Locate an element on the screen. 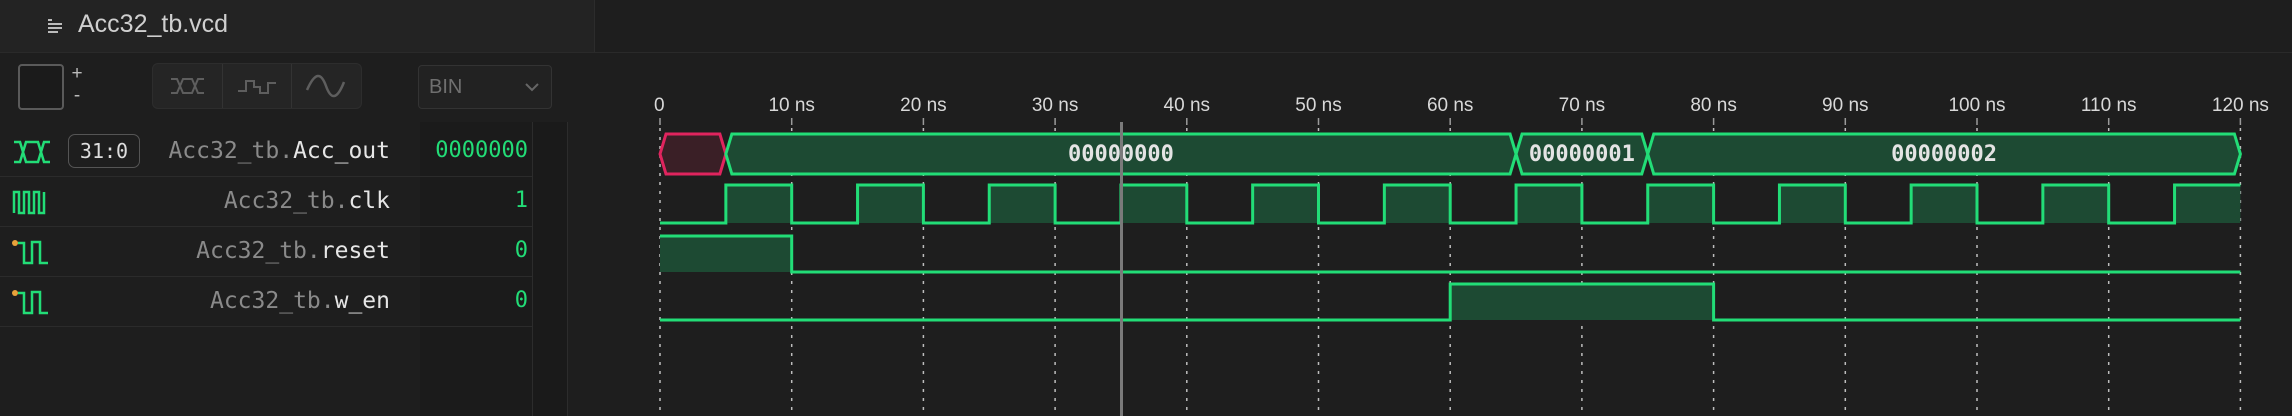 This screenshot has width=2292, height=416. bus-waveform-icon is located at coordinates (187, 86).